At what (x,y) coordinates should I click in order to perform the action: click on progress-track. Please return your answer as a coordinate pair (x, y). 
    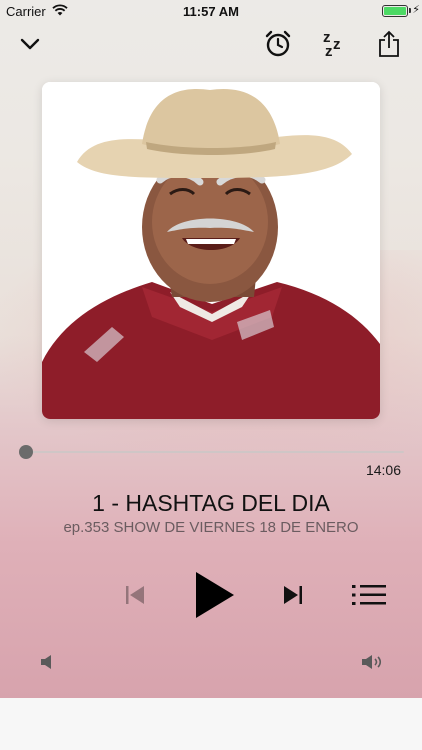
    Looking at the image, I should click on (215, 452).